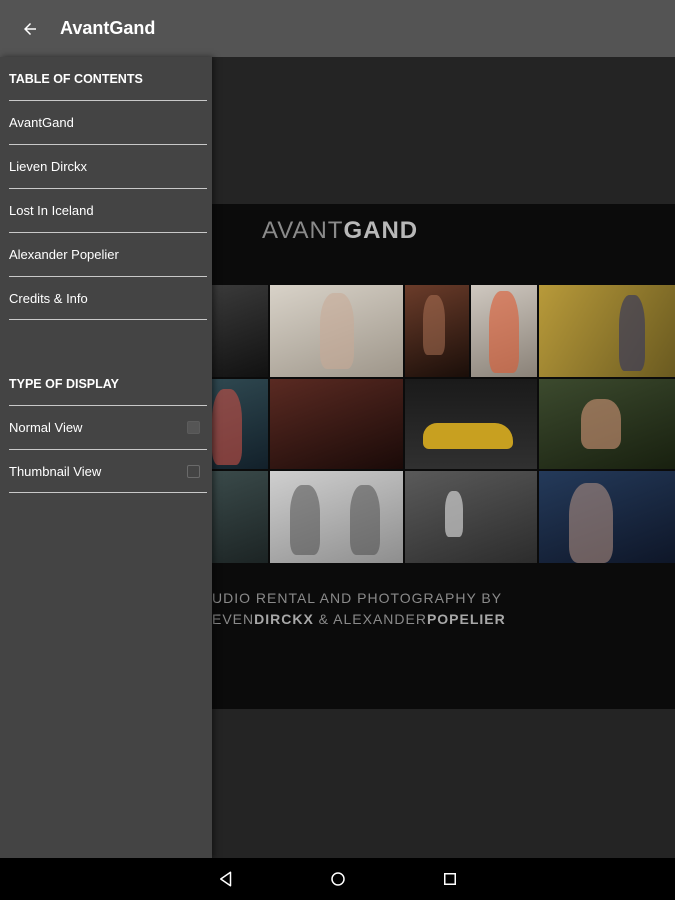  Describe the element at coordinates (284, 619) in the screenshot. I see `tagline-bold1: DIRCKX` at that location.